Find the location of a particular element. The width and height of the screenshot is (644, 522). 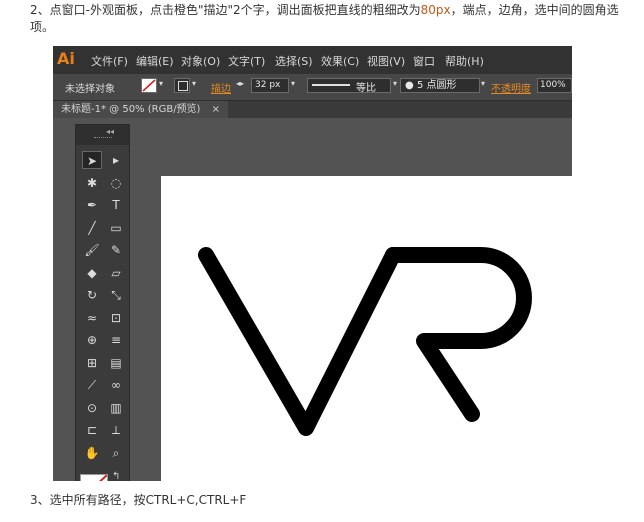

document-tab-bar: 未标题-1* @ 50% (RGB/预览) × is located at coordinates (312, 109).